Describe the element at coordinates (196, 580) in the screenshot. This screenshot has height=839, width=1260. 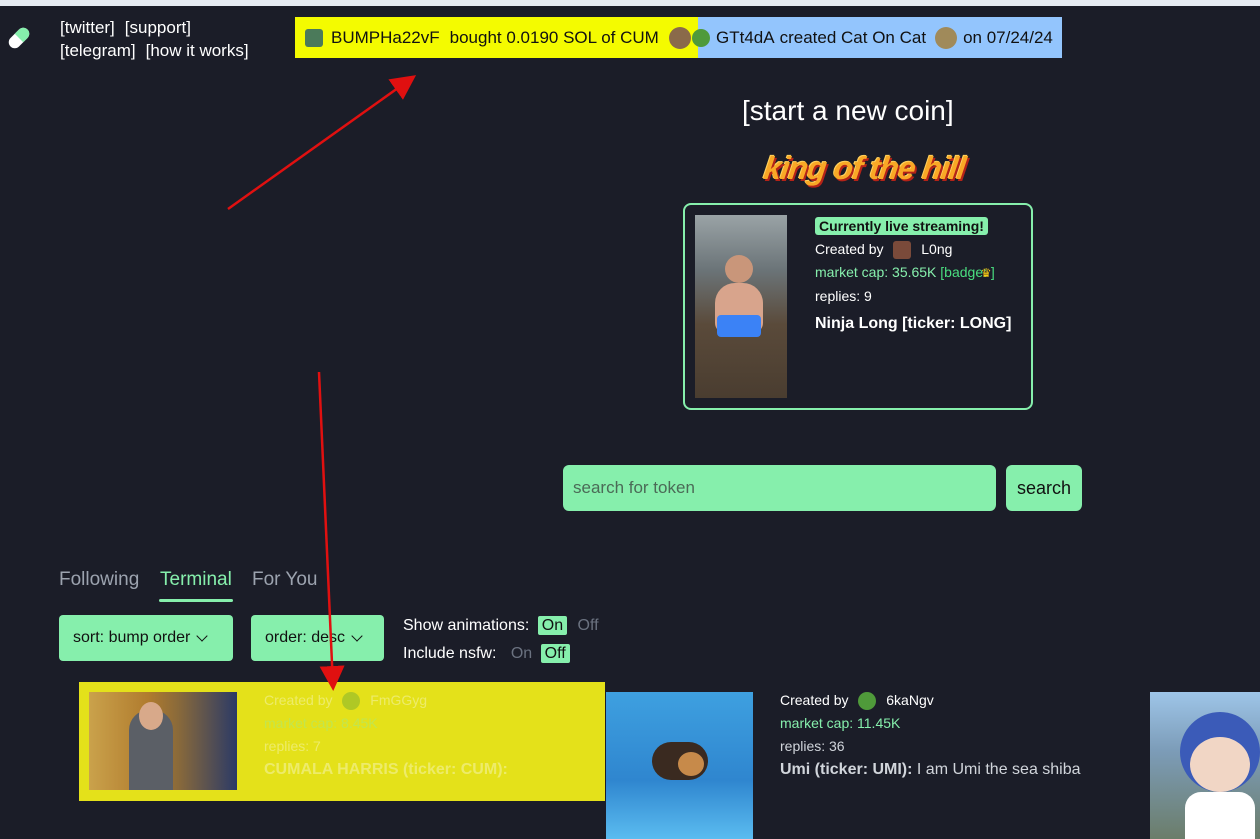
I see `tab-terminal: Terminal` at that location.